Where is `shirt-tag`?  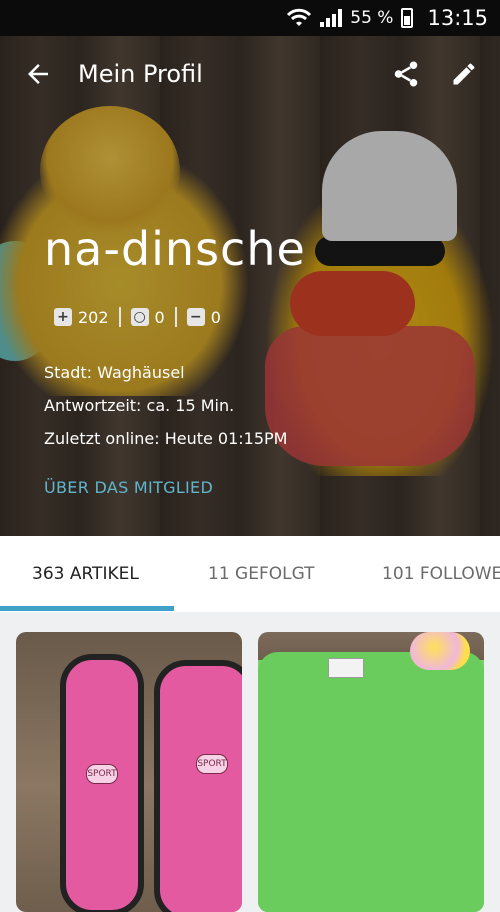 shirt-tag is located at coordinates (346, 668).